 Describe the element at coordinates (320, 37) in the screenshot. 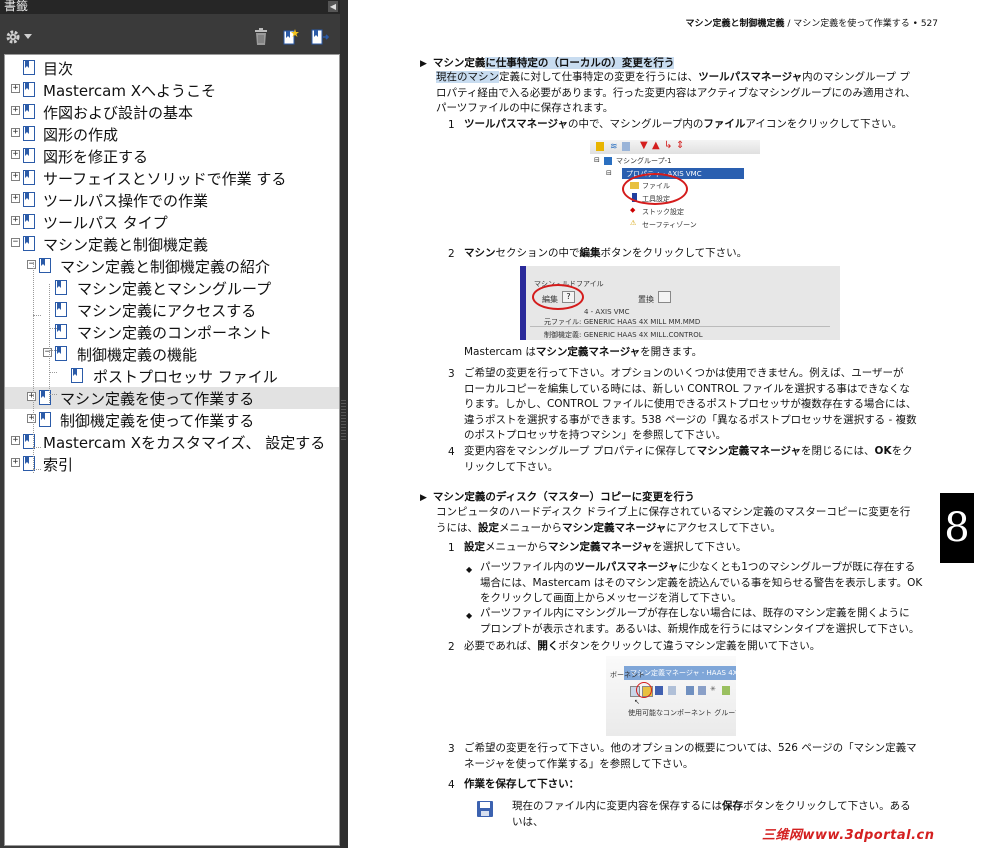

I see `expand-bookmark-icon` at that location.